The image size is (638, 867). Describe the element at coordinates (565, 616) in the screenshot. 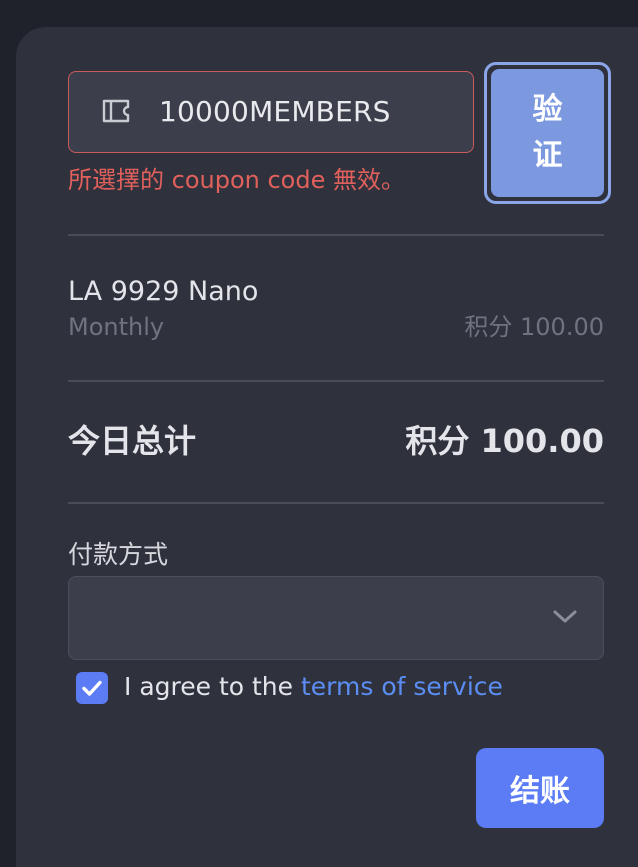

I see `chevron-down-icon` at that location.